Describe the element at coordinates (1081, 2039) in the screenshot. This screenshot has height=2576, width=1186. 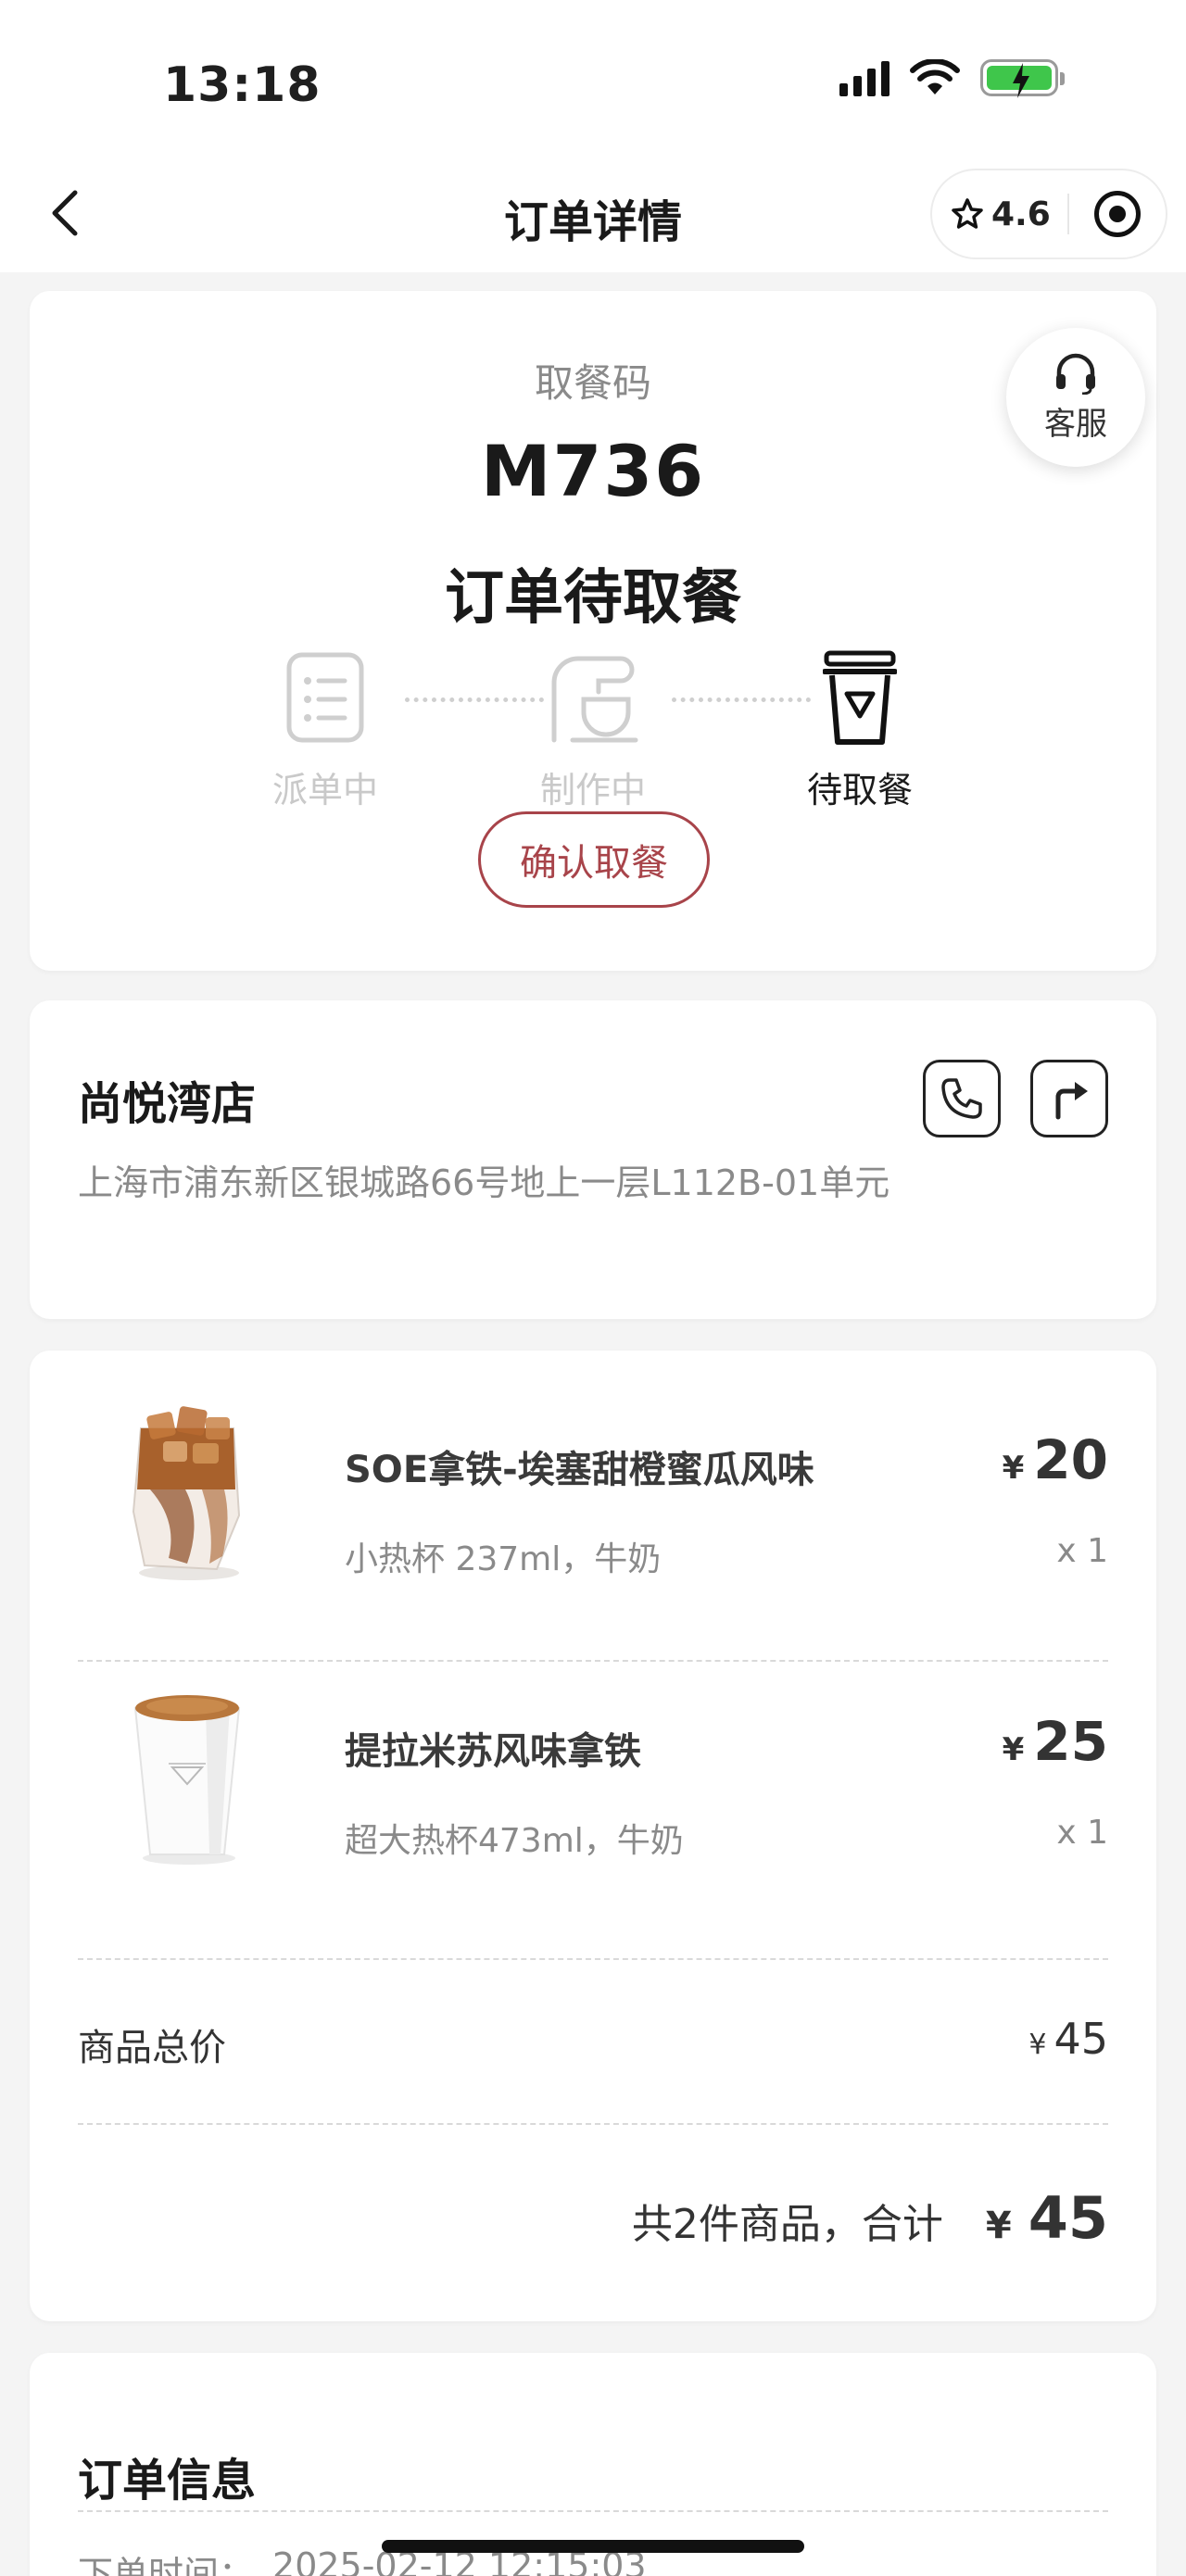
I see `subtotal-amount: 45` at that location.